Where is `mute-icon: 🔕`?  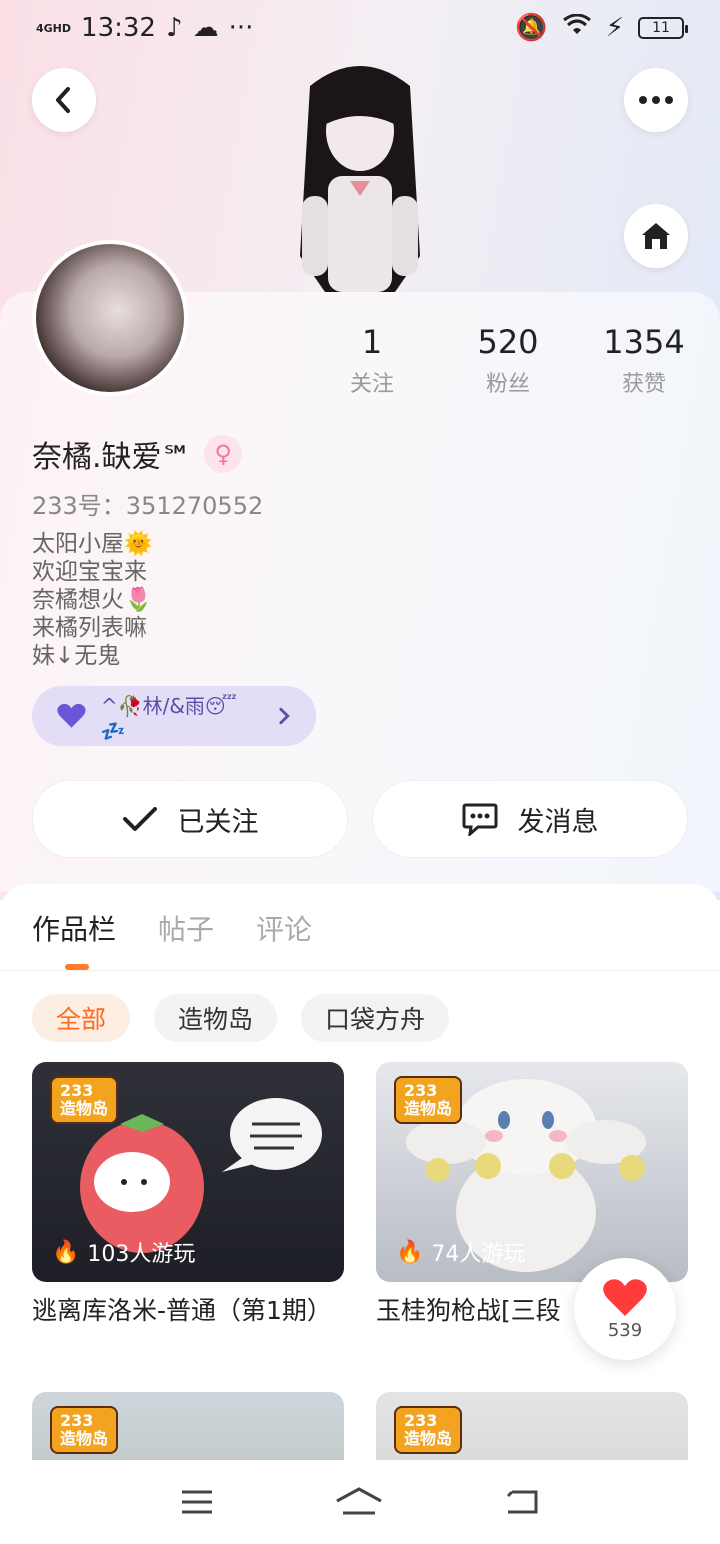
mute-icon: 🔕 is located at coordinates (531, 28).